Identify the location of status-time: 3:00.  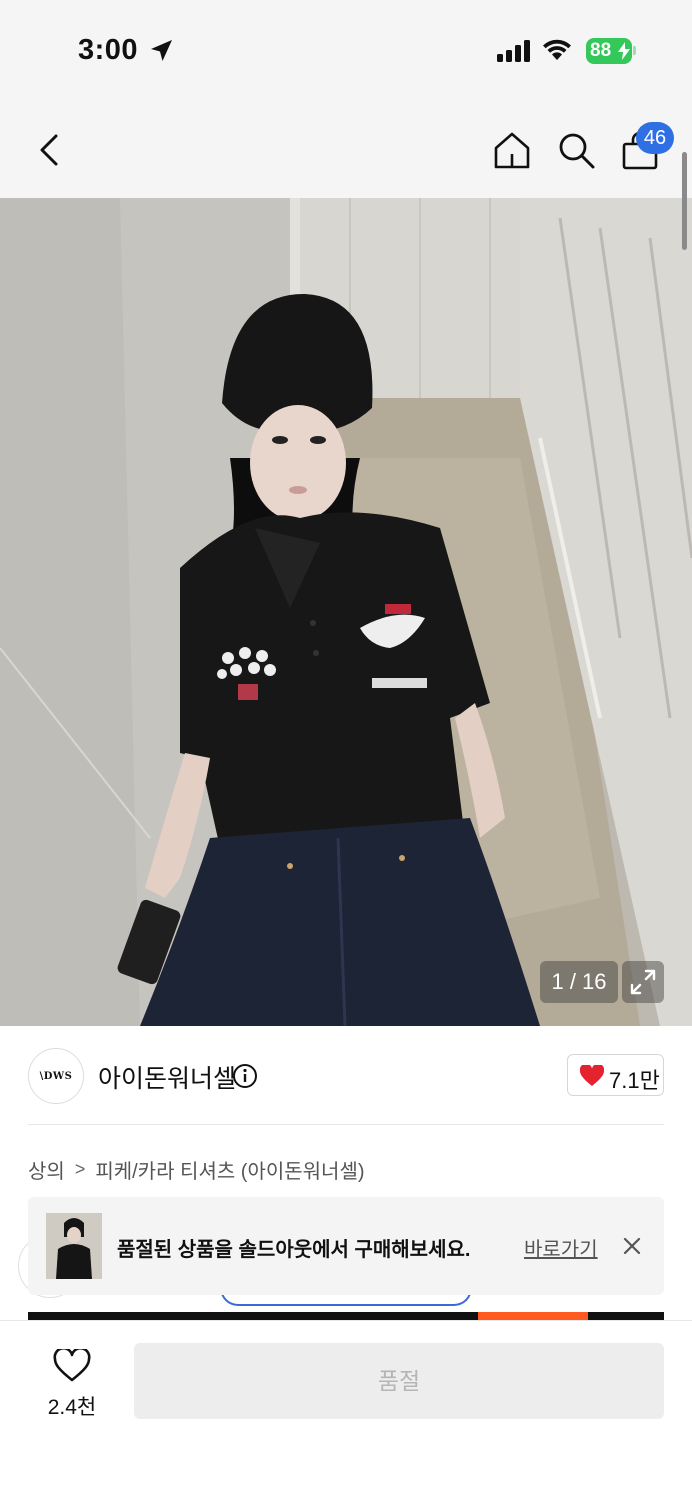
(108, 50).